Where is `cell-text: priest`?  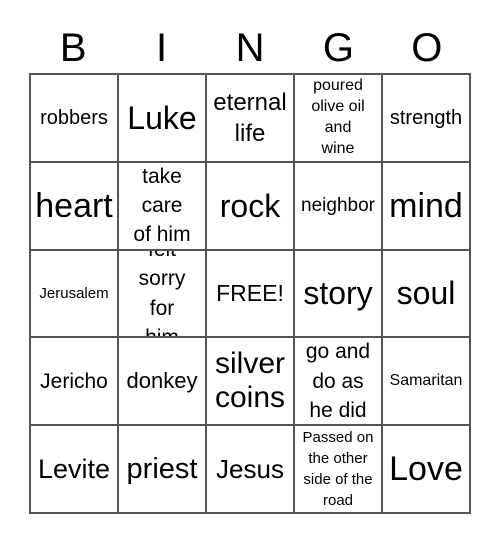 cell-text: priest is located at coordinates (162, 468).